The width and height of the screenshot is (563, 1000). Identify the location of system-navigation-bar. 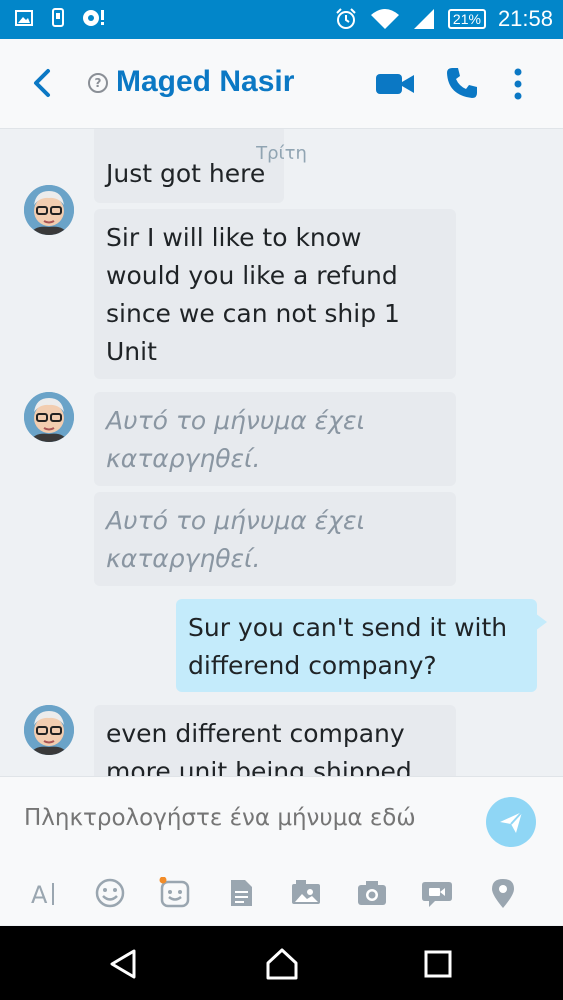
(281, 963).